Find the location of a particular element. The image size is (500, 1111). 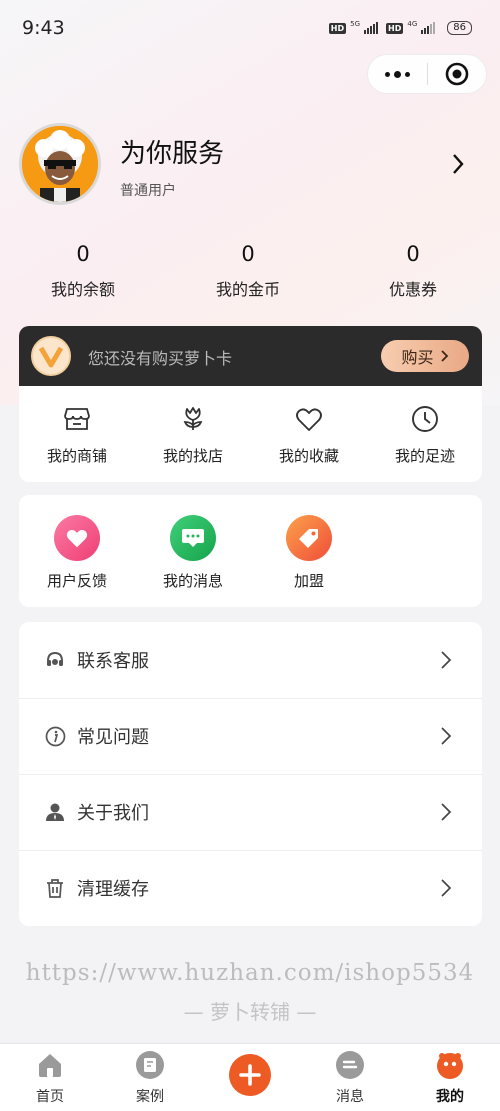

target-icon is located at coordinates (457, 74).